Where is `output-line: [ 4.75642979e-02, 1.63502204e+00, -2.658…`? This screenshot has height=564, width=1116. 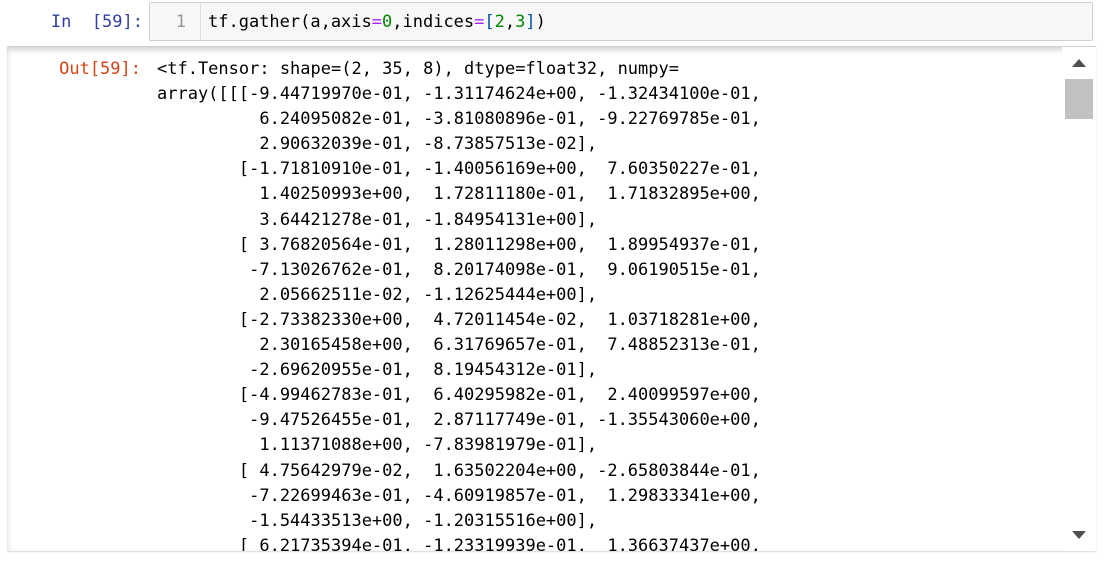 output-line: [ 4.75642979e-02, 1.63502204e+00, -2.658… is located at coordinates (459, 470).